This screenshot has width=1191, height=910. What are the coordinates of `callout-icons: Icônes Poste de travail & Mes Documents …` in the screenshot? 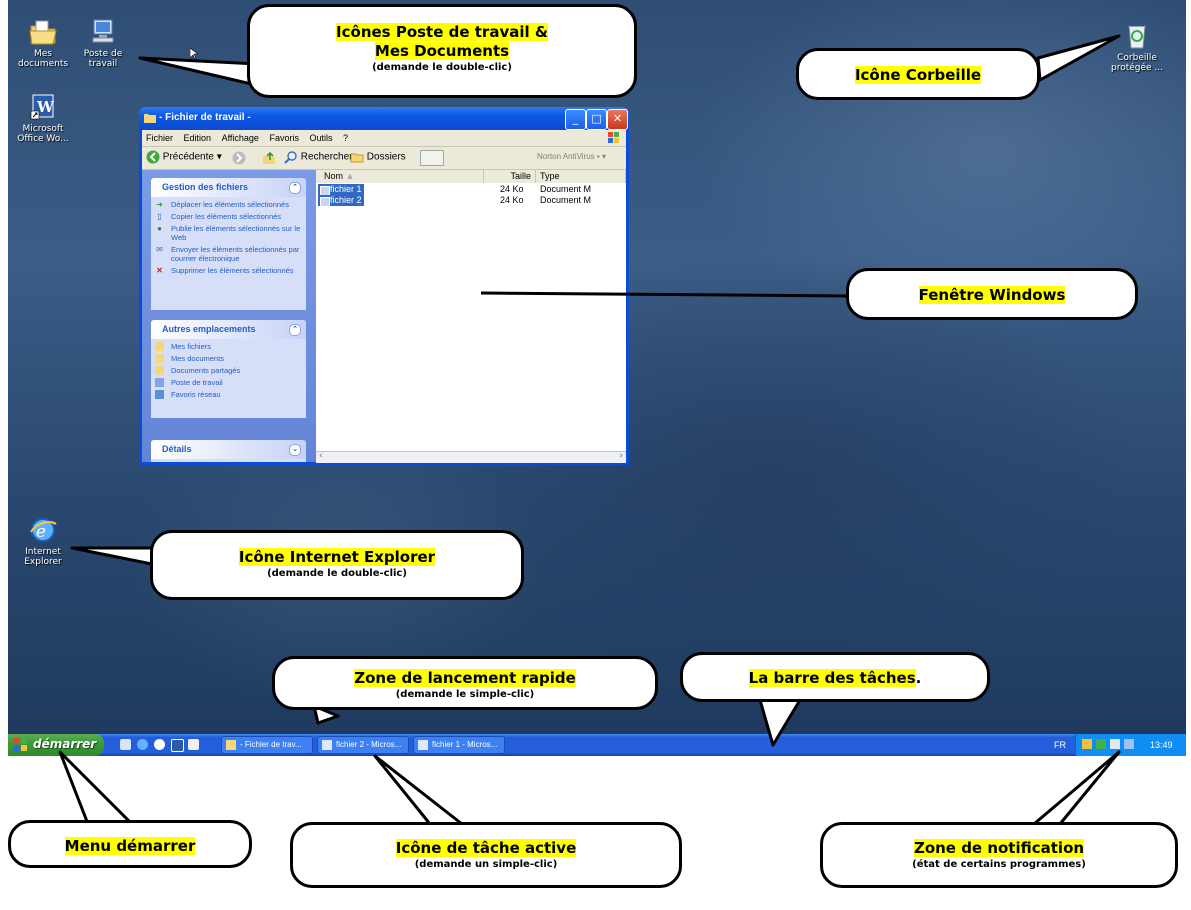 It's located at (442, 51).